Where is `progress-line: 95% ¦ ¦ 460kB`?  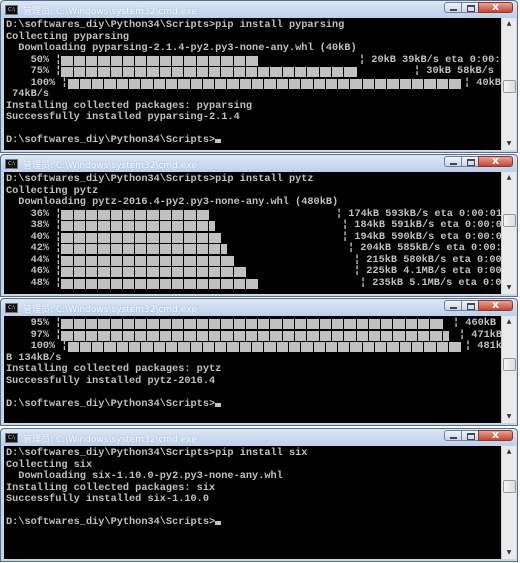
progress-line: 95% ¦ ¦ 460kB is located at coordinates (253, 323).